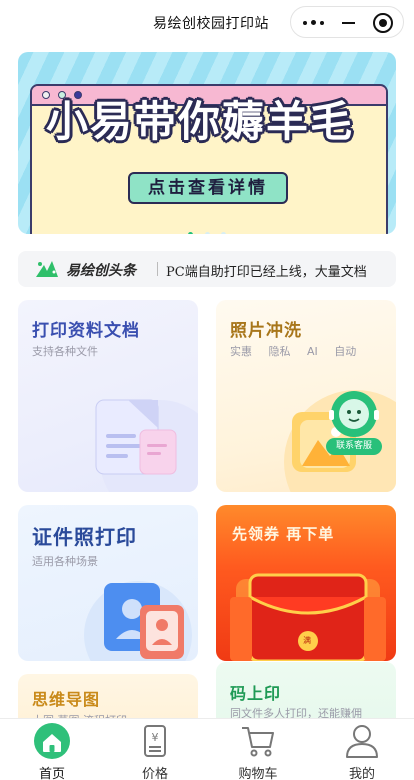 Image resolution: width=414 pixels, height=780 pixels. I want to click on home-icon, so click(52, 741).